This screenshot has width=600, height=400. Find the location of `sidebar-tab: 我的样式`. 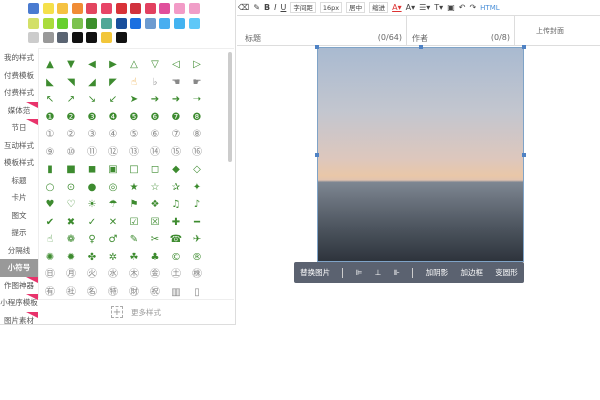

sidebar-tab: 我的样式 is located at coordinates (19, 58).